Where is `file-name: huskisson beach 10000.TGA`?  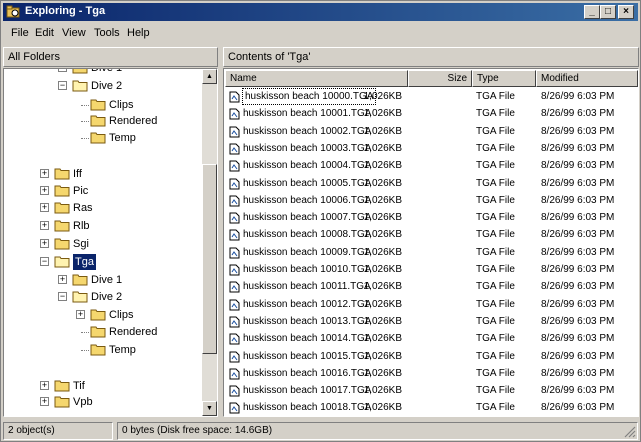
file-name: huskisson beach 10000.TGA is located at coordinates (309, 96).